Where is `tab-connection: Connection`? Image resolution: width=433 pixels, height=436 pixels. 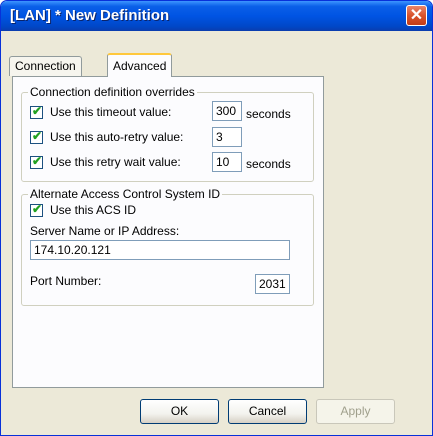
tab-connection: Connection is located at coordinates (45, 66).